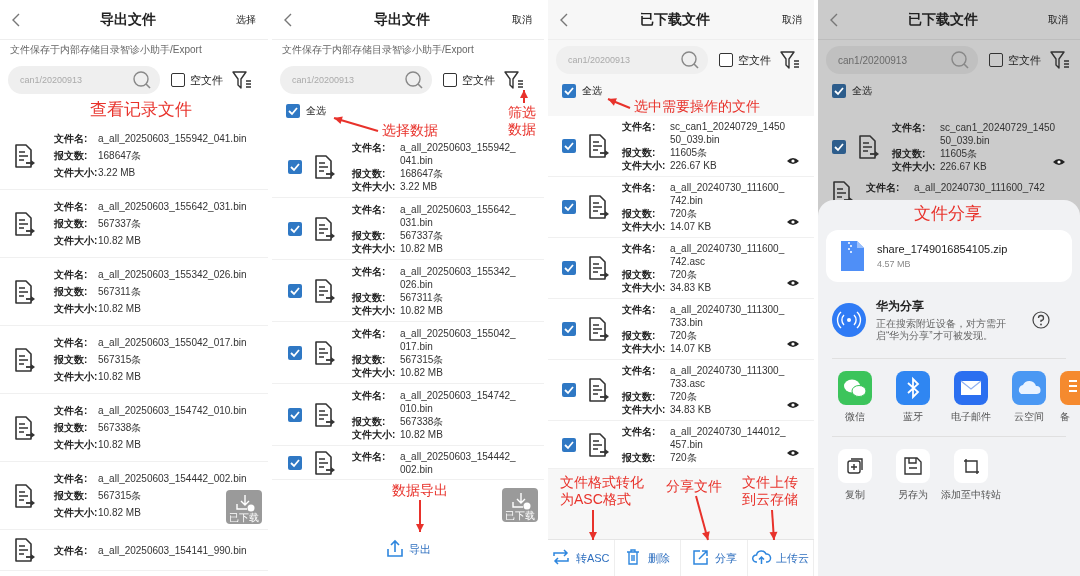 The image size is (1080, 576). I want to click on field-value: 14.07 KB, so click(691, 348).